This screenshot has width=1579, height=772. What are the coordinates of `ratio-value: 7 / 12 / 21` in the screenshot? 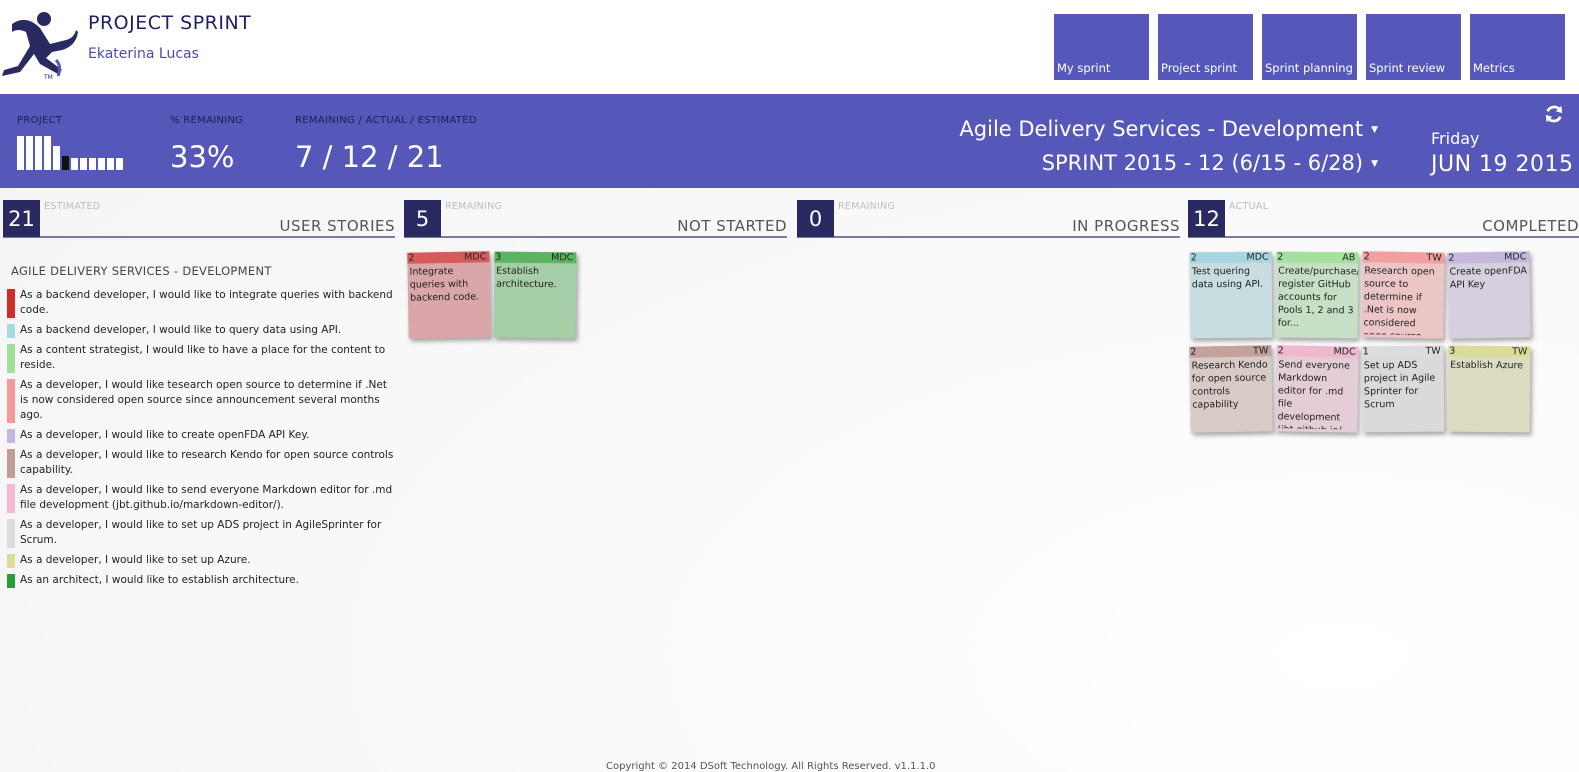 It's located at (369, 157).